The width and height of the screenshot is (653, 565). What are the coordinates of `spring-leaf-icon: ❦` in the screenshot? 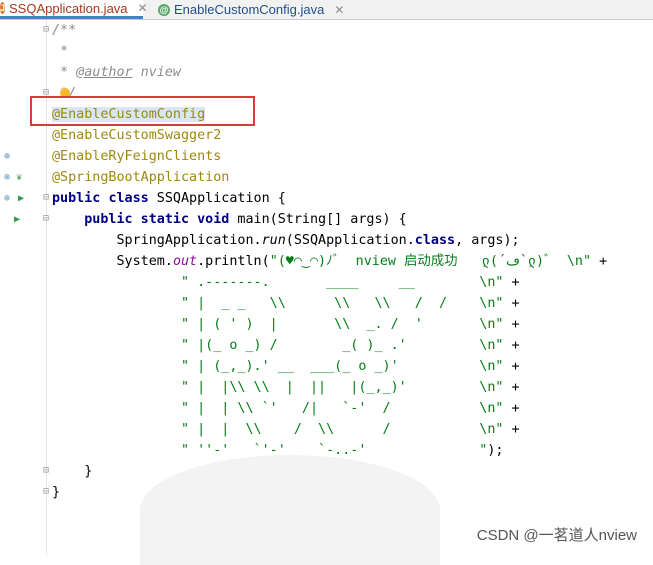 It's located at (19, 178).